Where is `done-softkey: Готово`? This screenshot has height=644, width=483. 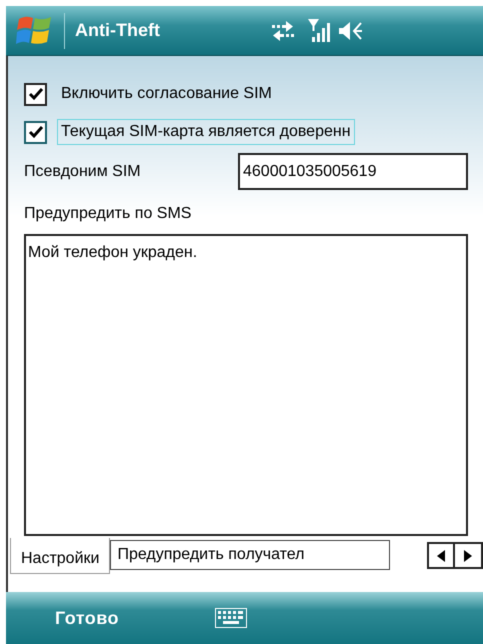 done-softkey: Готово is located at coordinates (87, 618).